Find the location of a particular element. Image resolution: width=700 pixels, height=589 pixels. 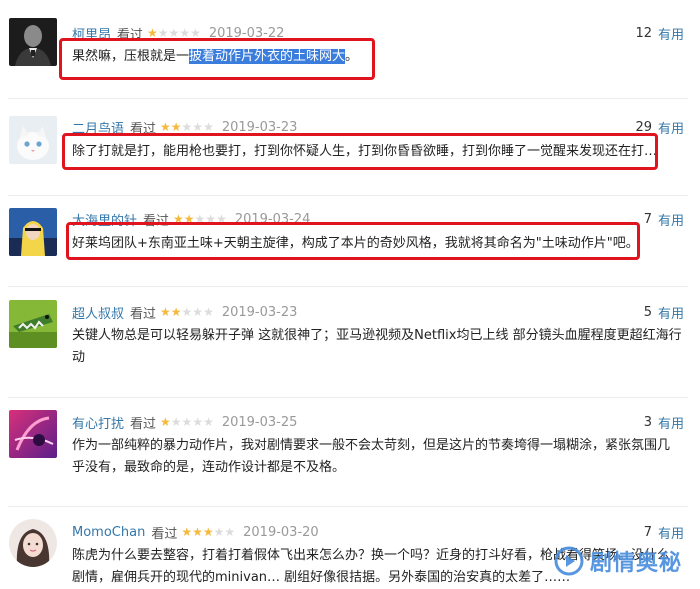

review-text-end: 。 is located at coordinates (352, 56).